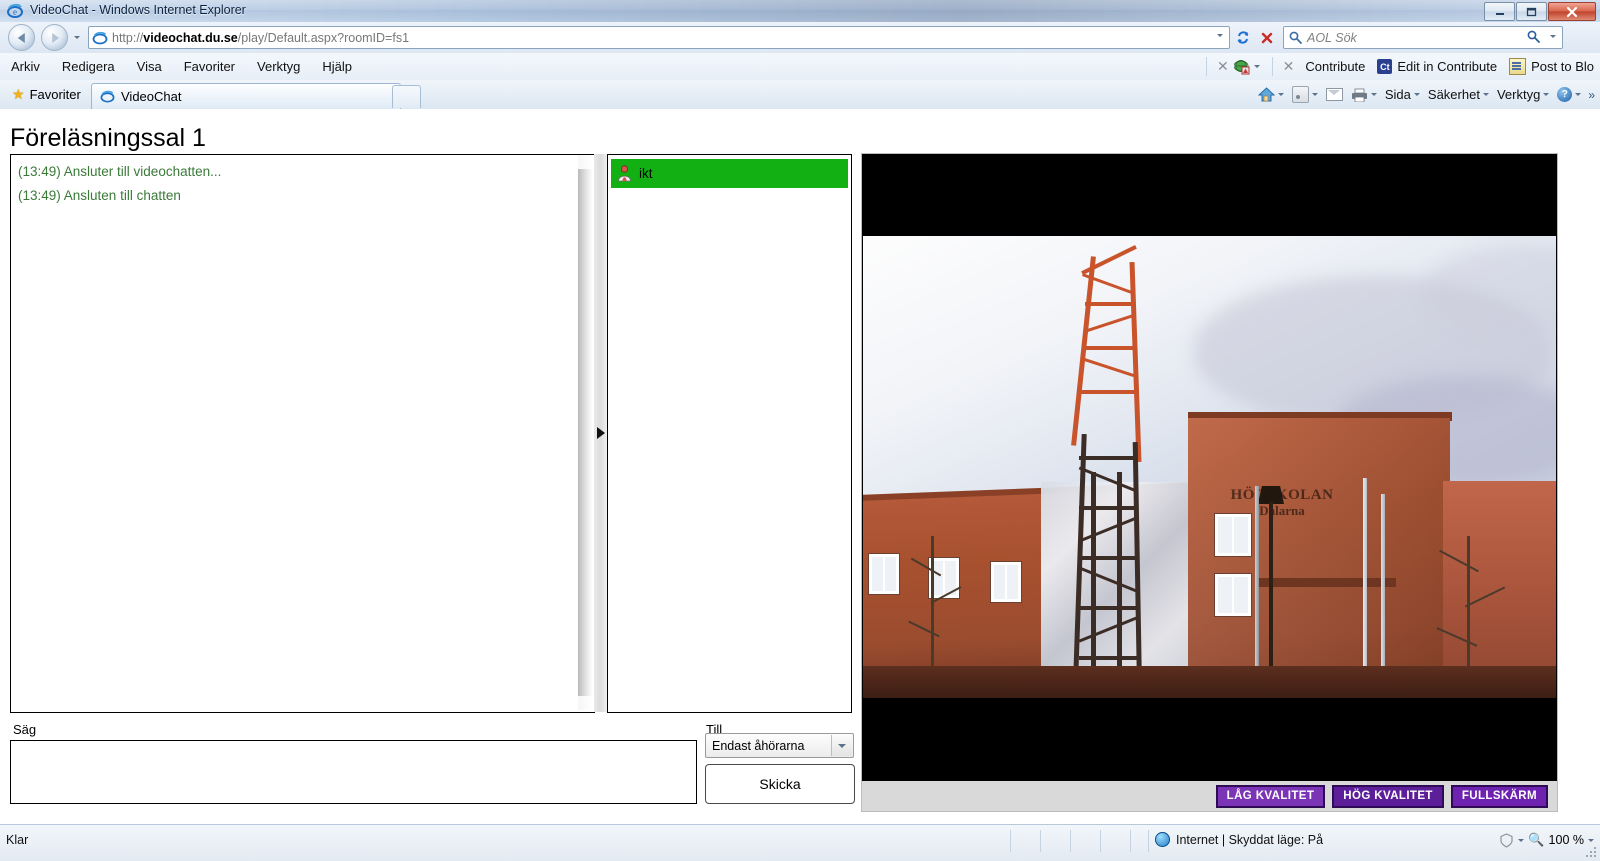  What do you see at coordinates (1271, 94) in the screenshot?
I see `home-button` at bounding box center [1271, 94].